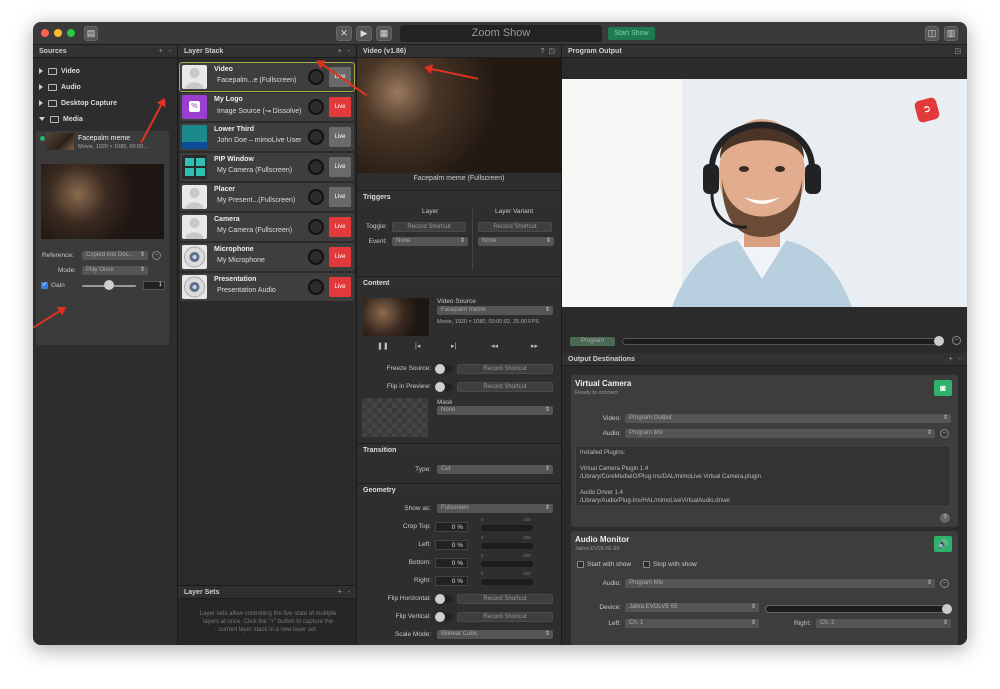 This screenshot has height=689, width=1000. What do you see at coordinates (451, 527) in the screenshot?
I see `crop-top-field: 0 %` at bounding box center [451, 527].